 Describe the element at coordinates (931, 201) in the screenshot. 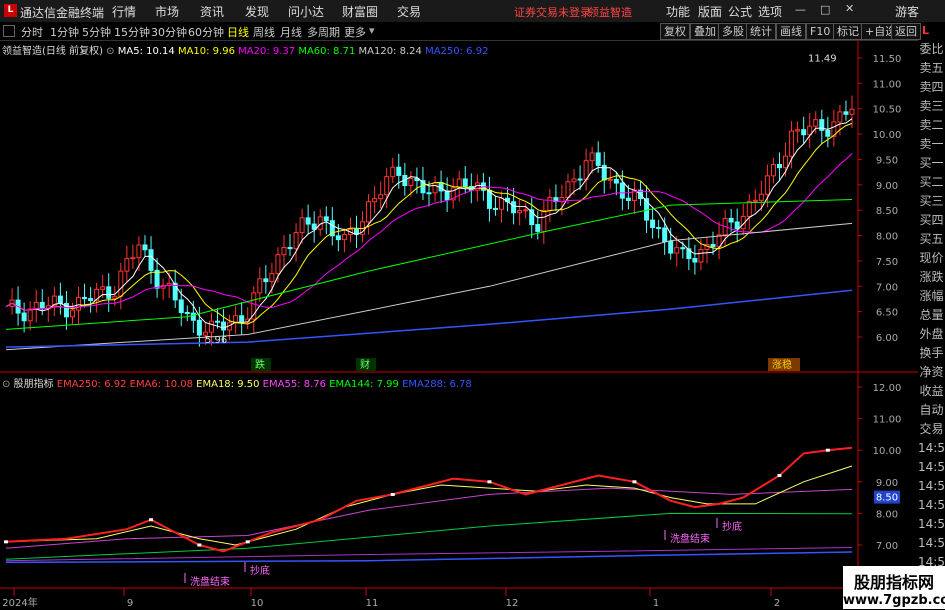

I see `side-panel-item: 买三` at that location.